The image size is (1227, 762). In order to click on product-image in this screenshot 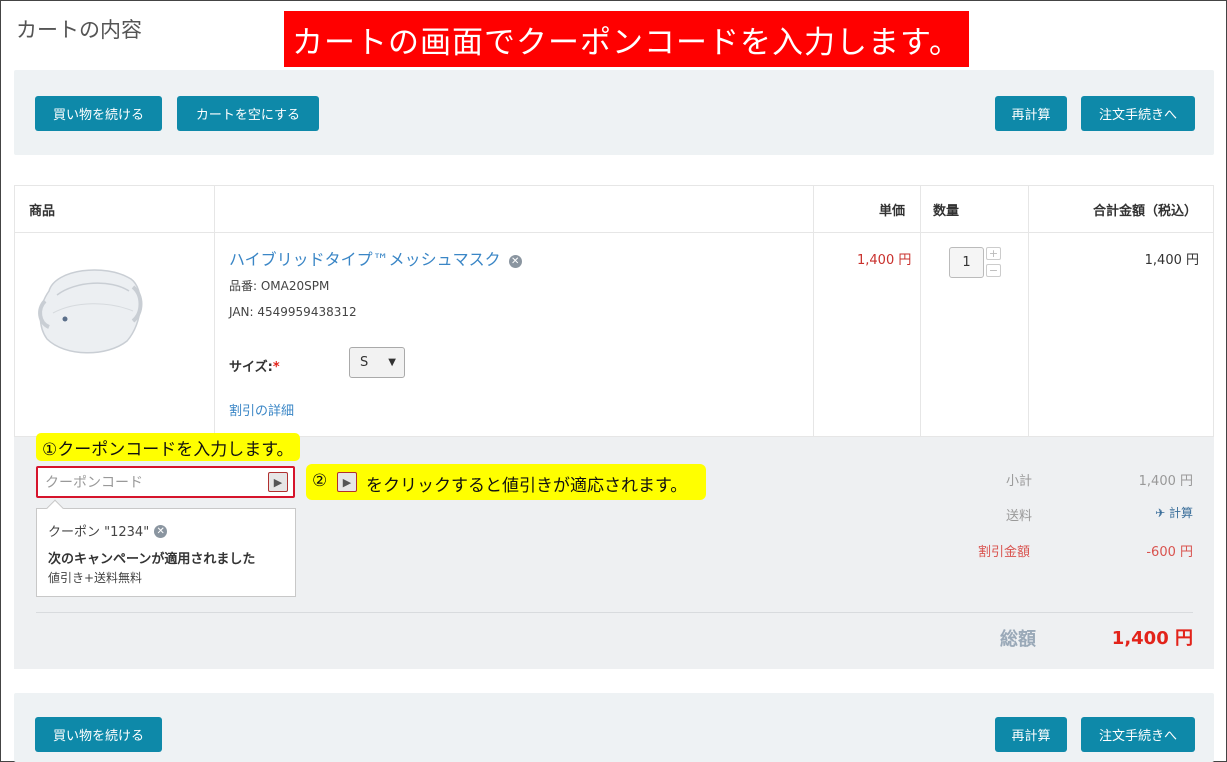, I will do `click(90, 308)`.